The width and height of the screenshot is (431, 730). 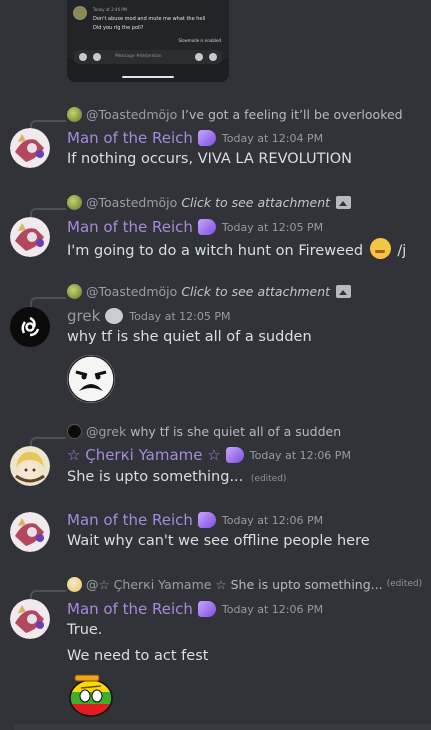 I want to click on reply-username: @grek, so click(x=106, y=431).